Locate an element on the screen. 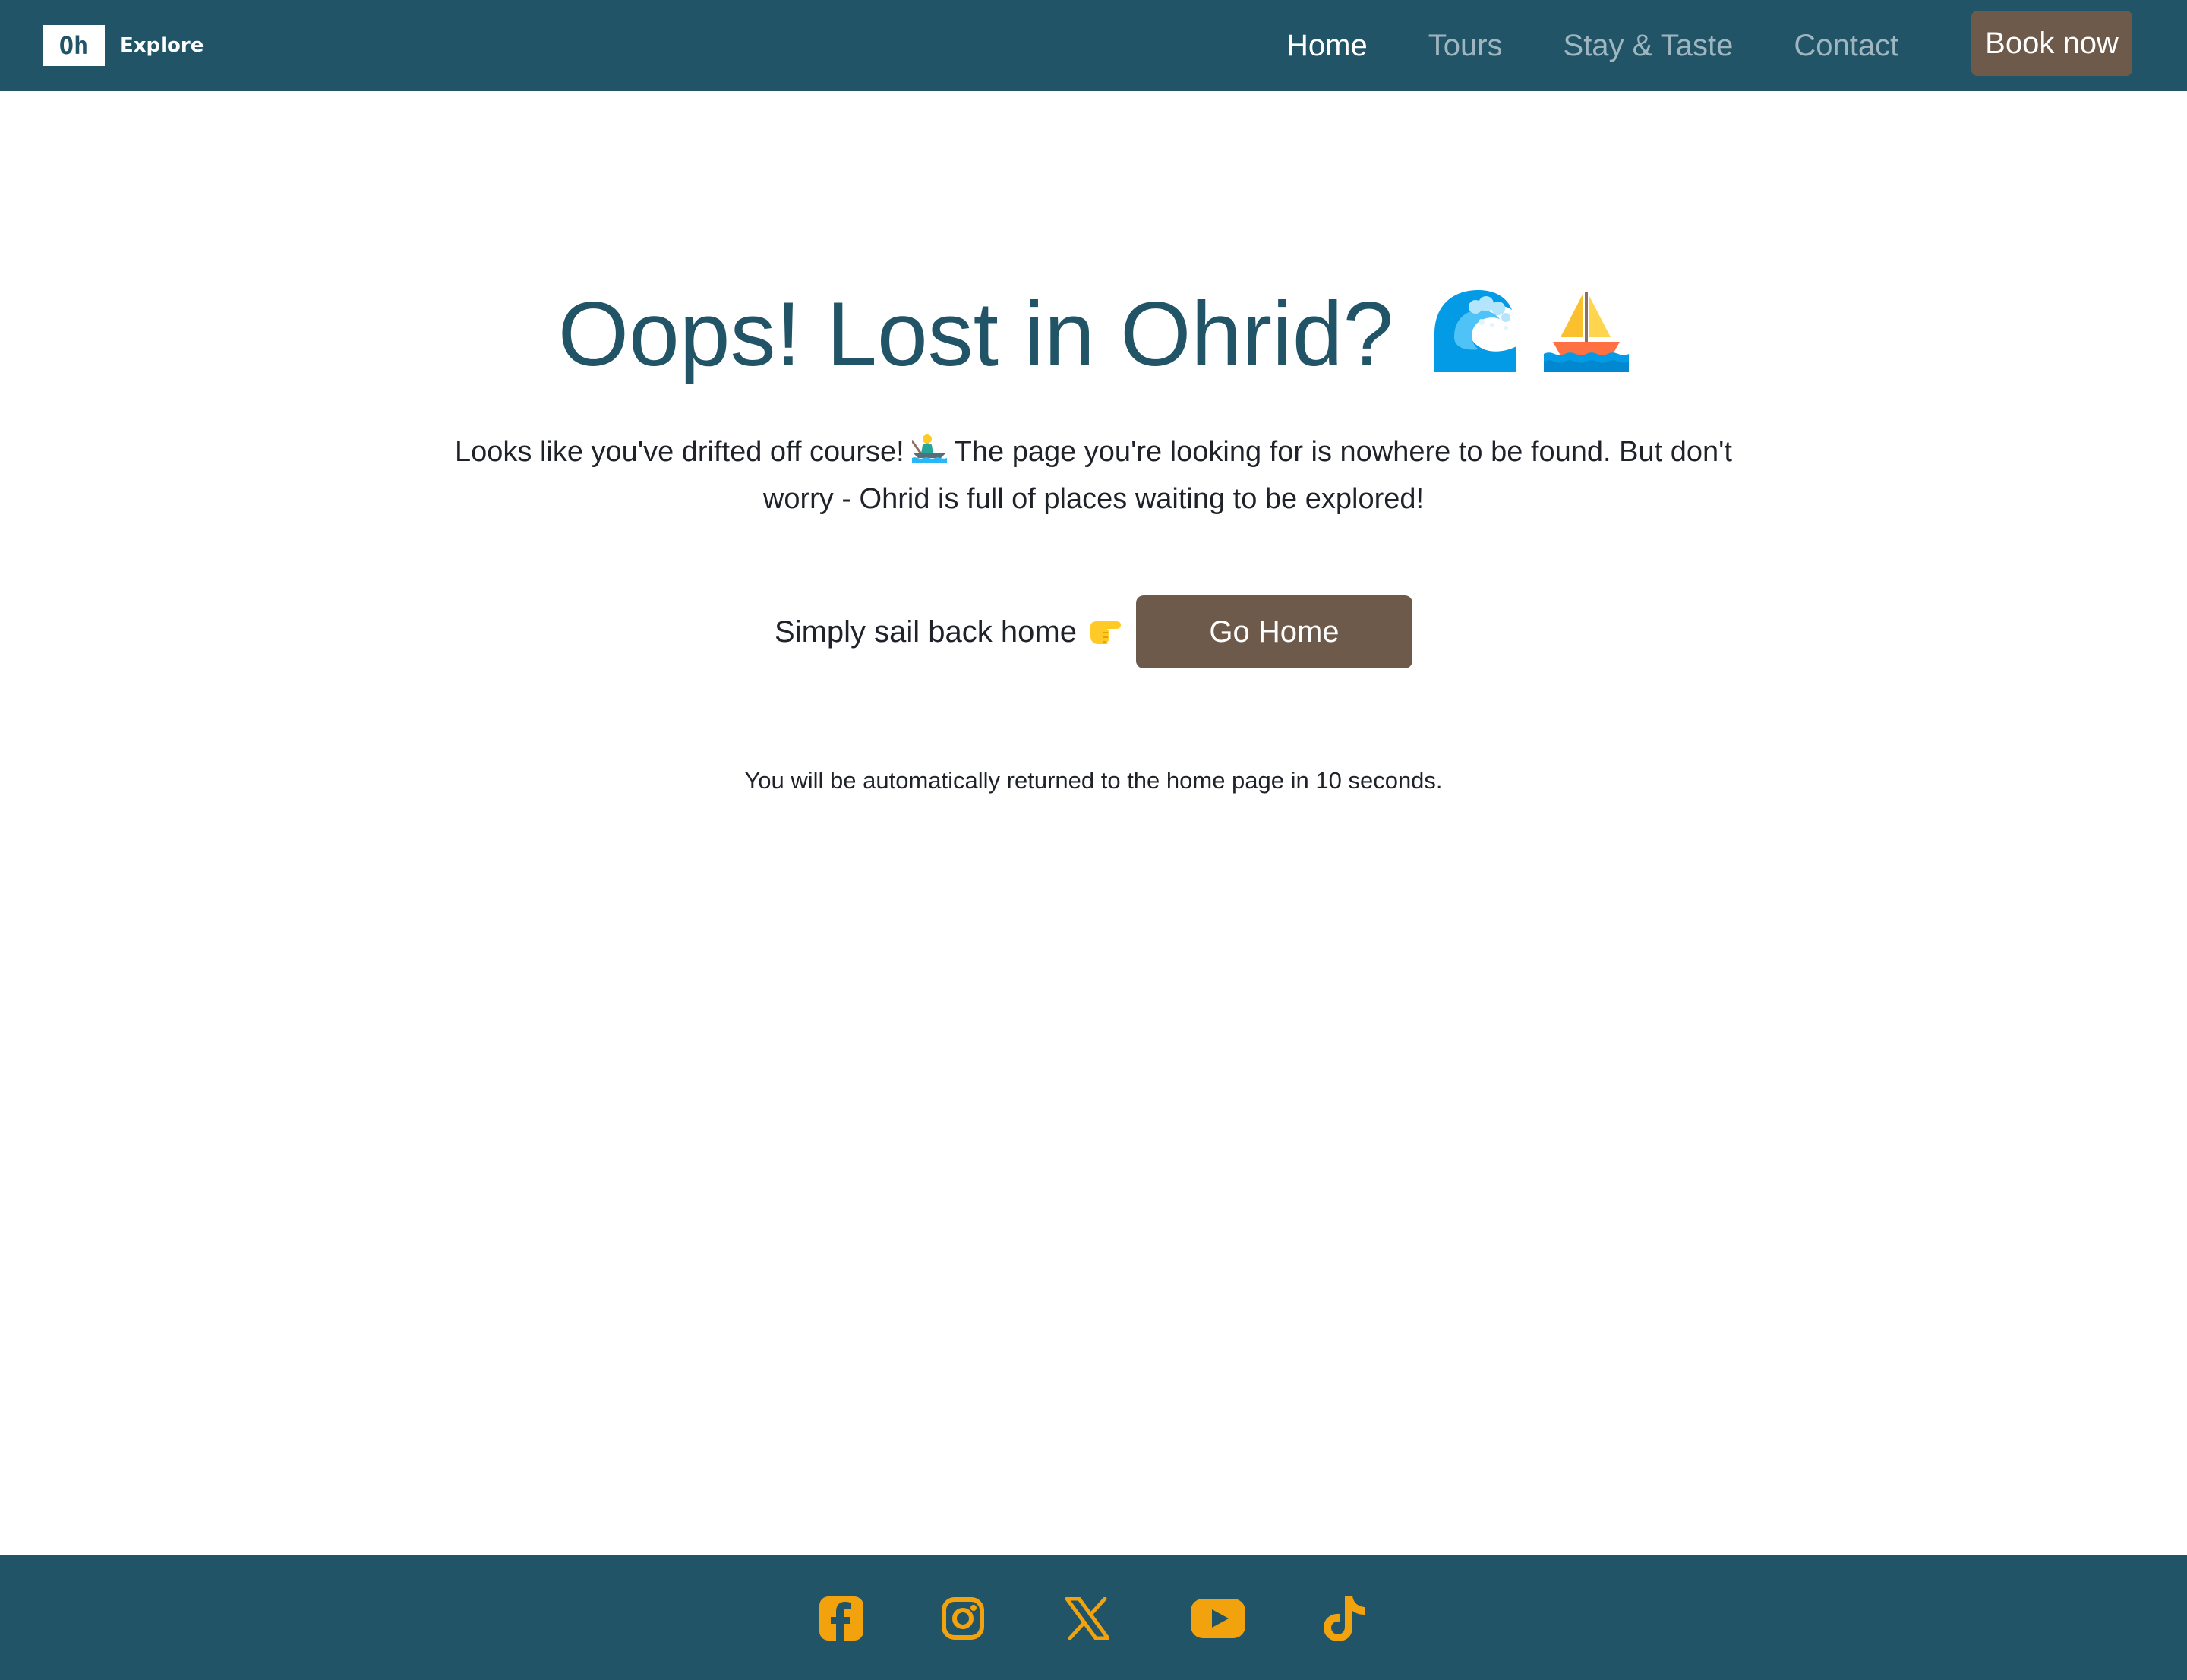 The width and height of the screenshot is (2187, 1680). water-wave-icon is located at coordinates (1474, 341).